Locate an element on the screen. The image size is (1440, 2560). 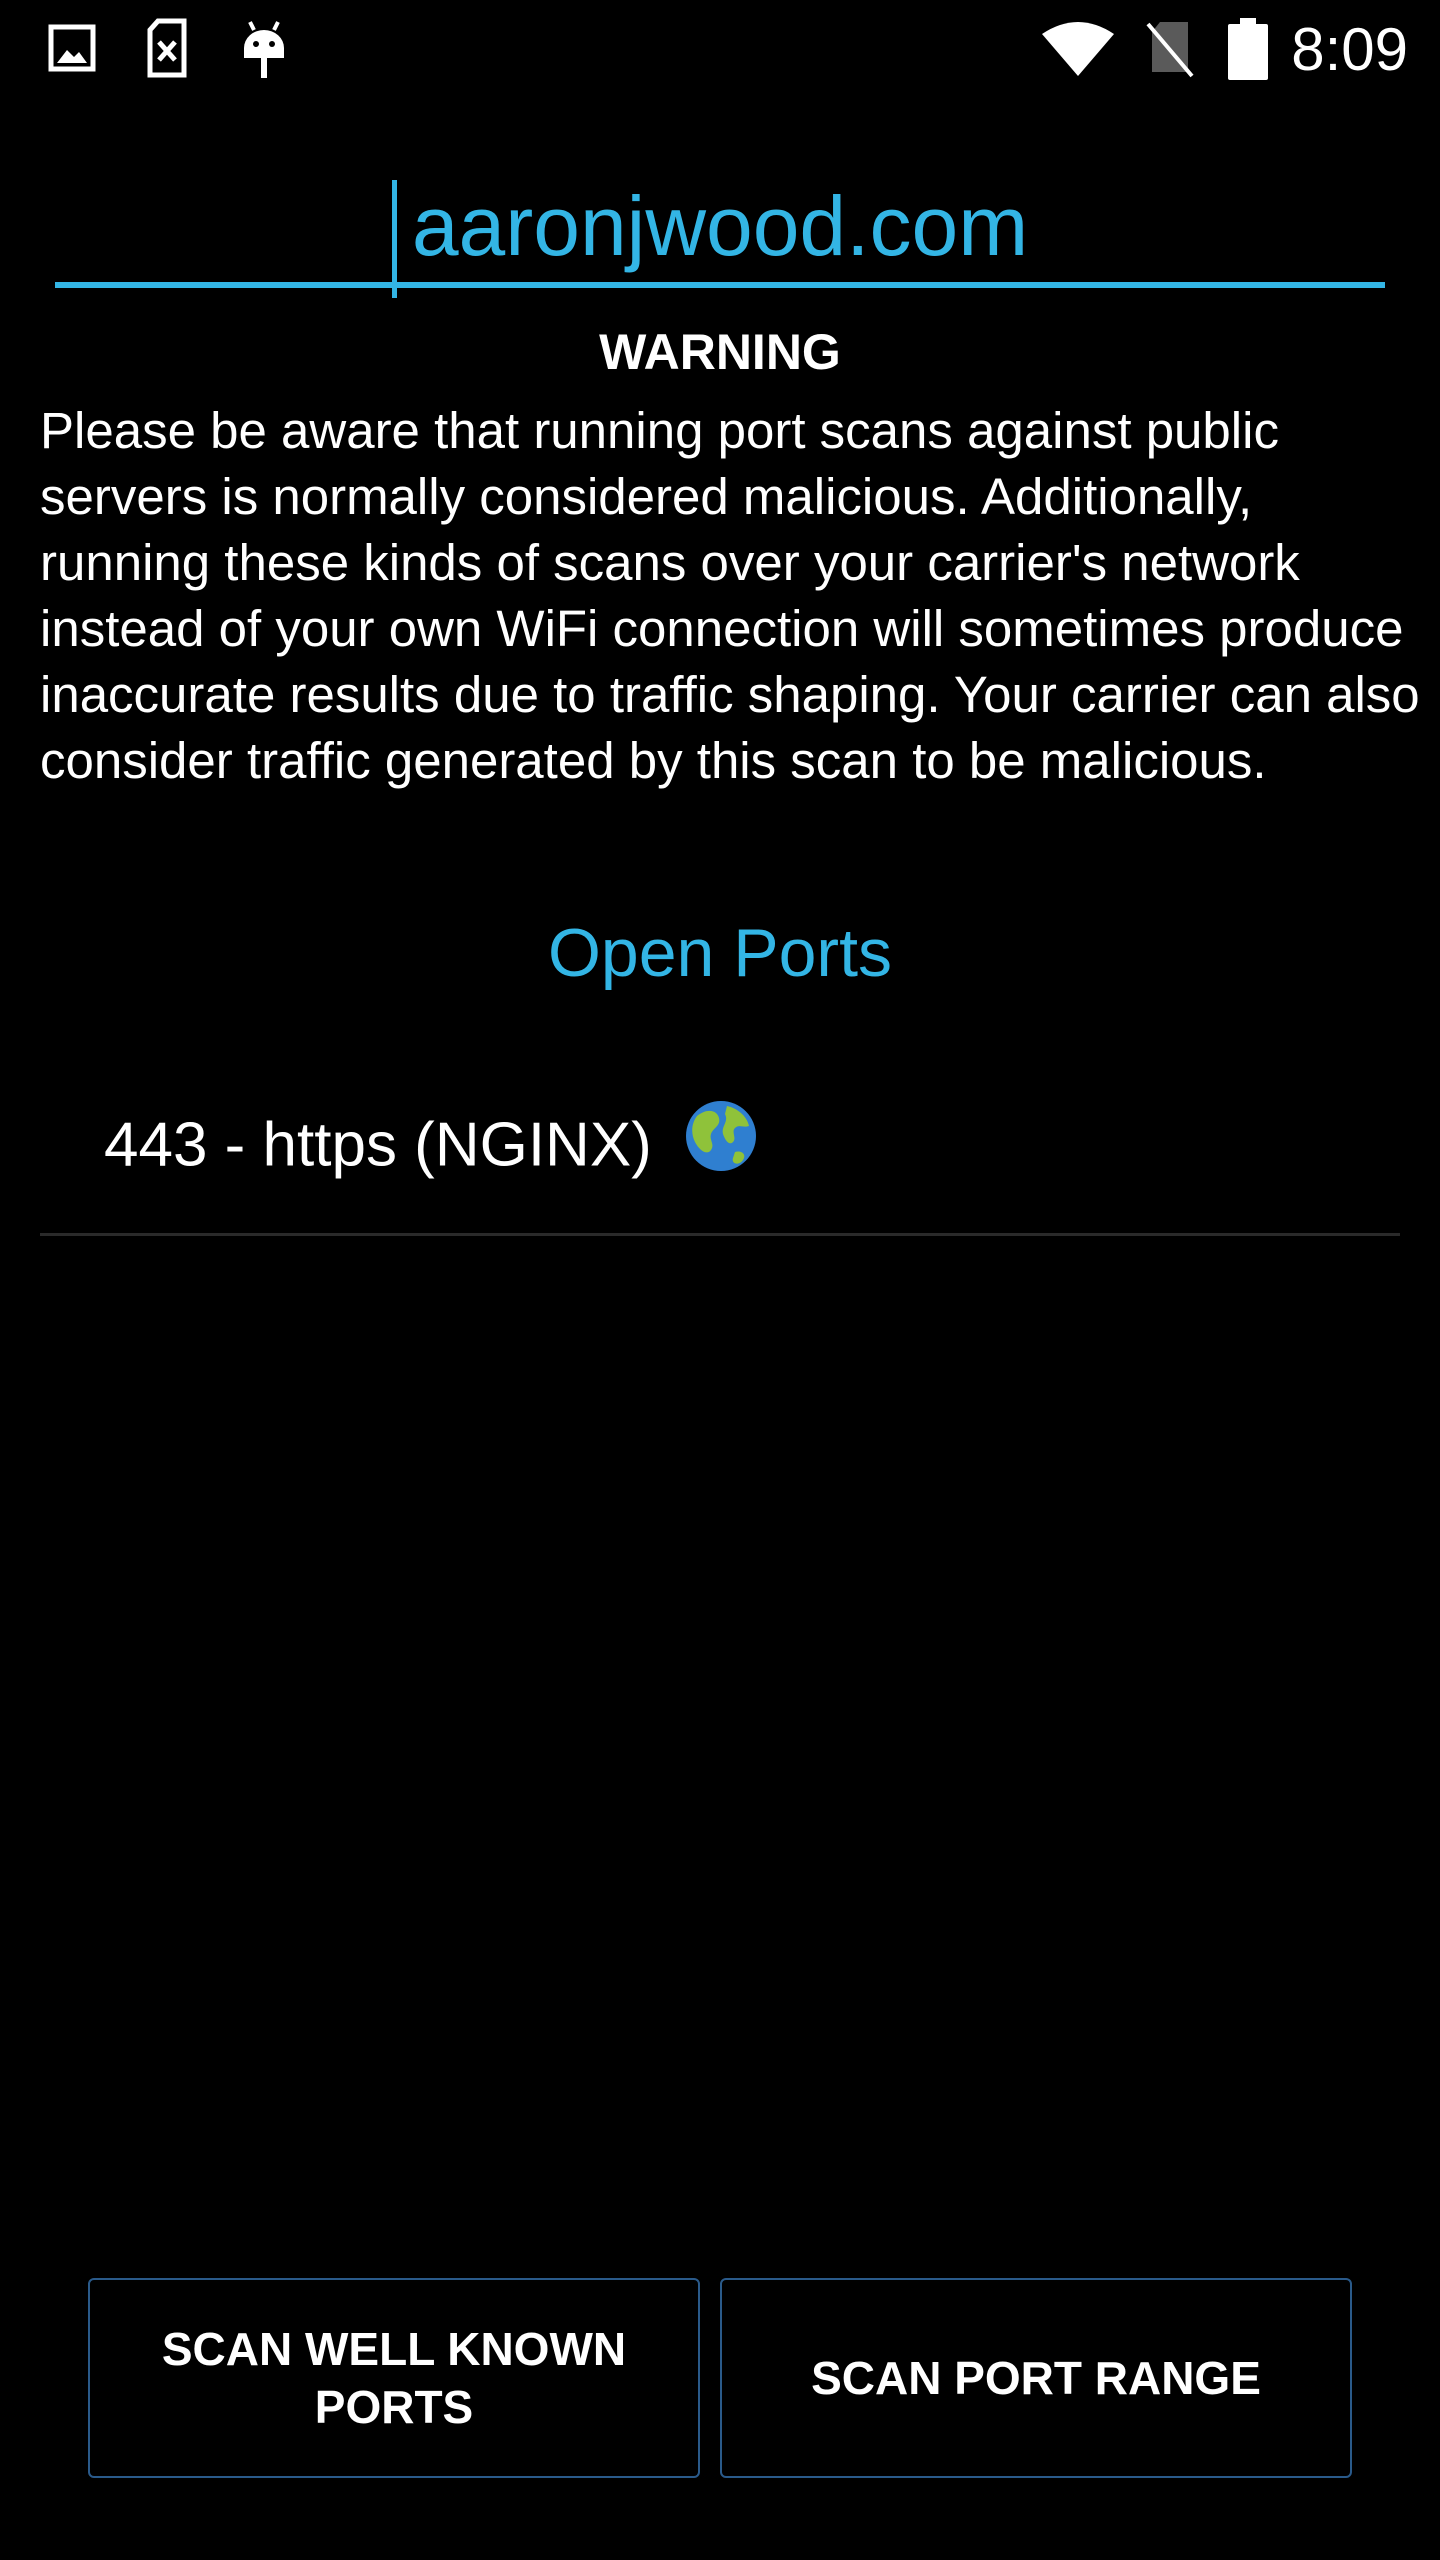
list-item: 443 - https (NGINX) is located at coordinates (720, 1148).